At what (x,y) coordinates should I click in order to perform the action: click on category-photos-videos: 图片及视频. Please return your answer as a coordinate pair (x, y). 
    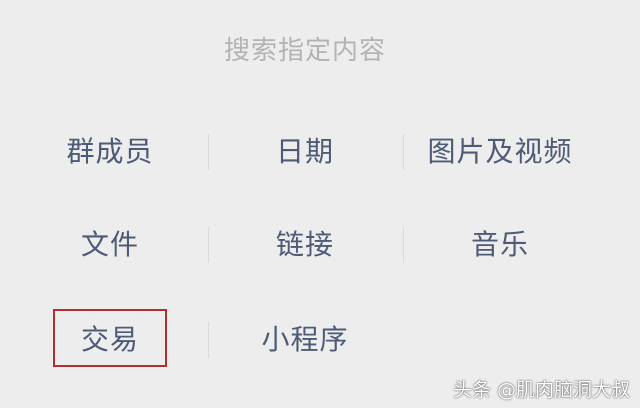
    Looking at the image, I should click on (500, 152).